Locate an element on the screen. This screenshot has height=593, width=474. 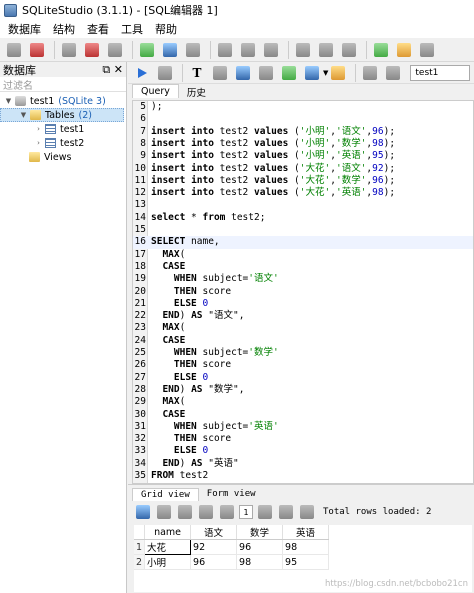
delete-table-button is located at coordinates (193, 50).